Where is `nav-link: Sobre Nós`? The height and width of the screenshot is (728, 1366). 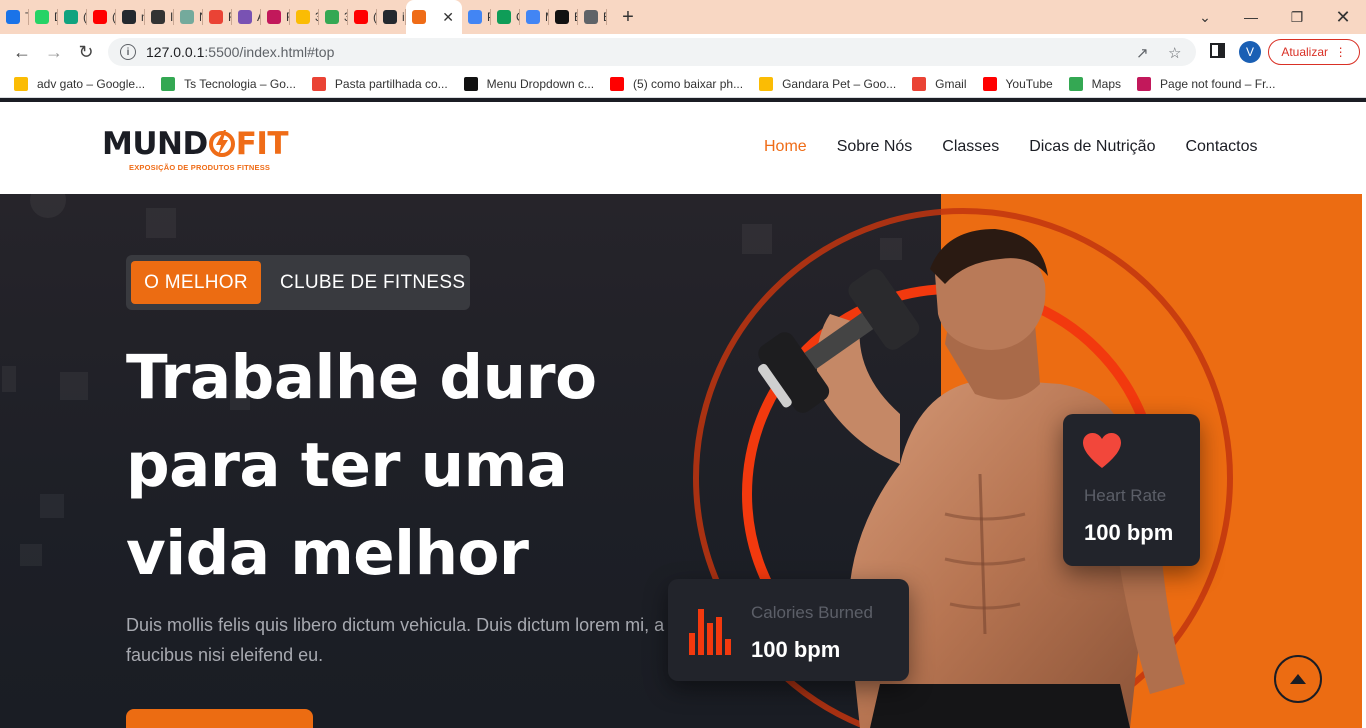 nav-link: Sobre Nós is located at coordinates (875, 147).